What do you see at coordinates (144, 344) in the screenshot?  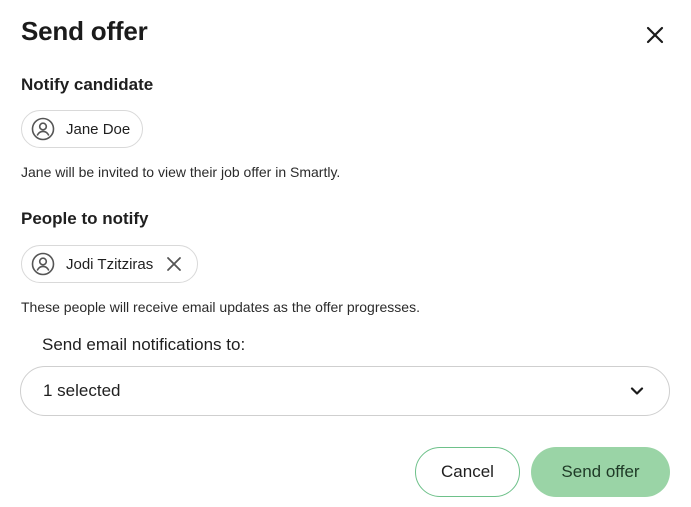 I see `email-notifications-label: Send email notifications to:` at bounding box center [144, 344].